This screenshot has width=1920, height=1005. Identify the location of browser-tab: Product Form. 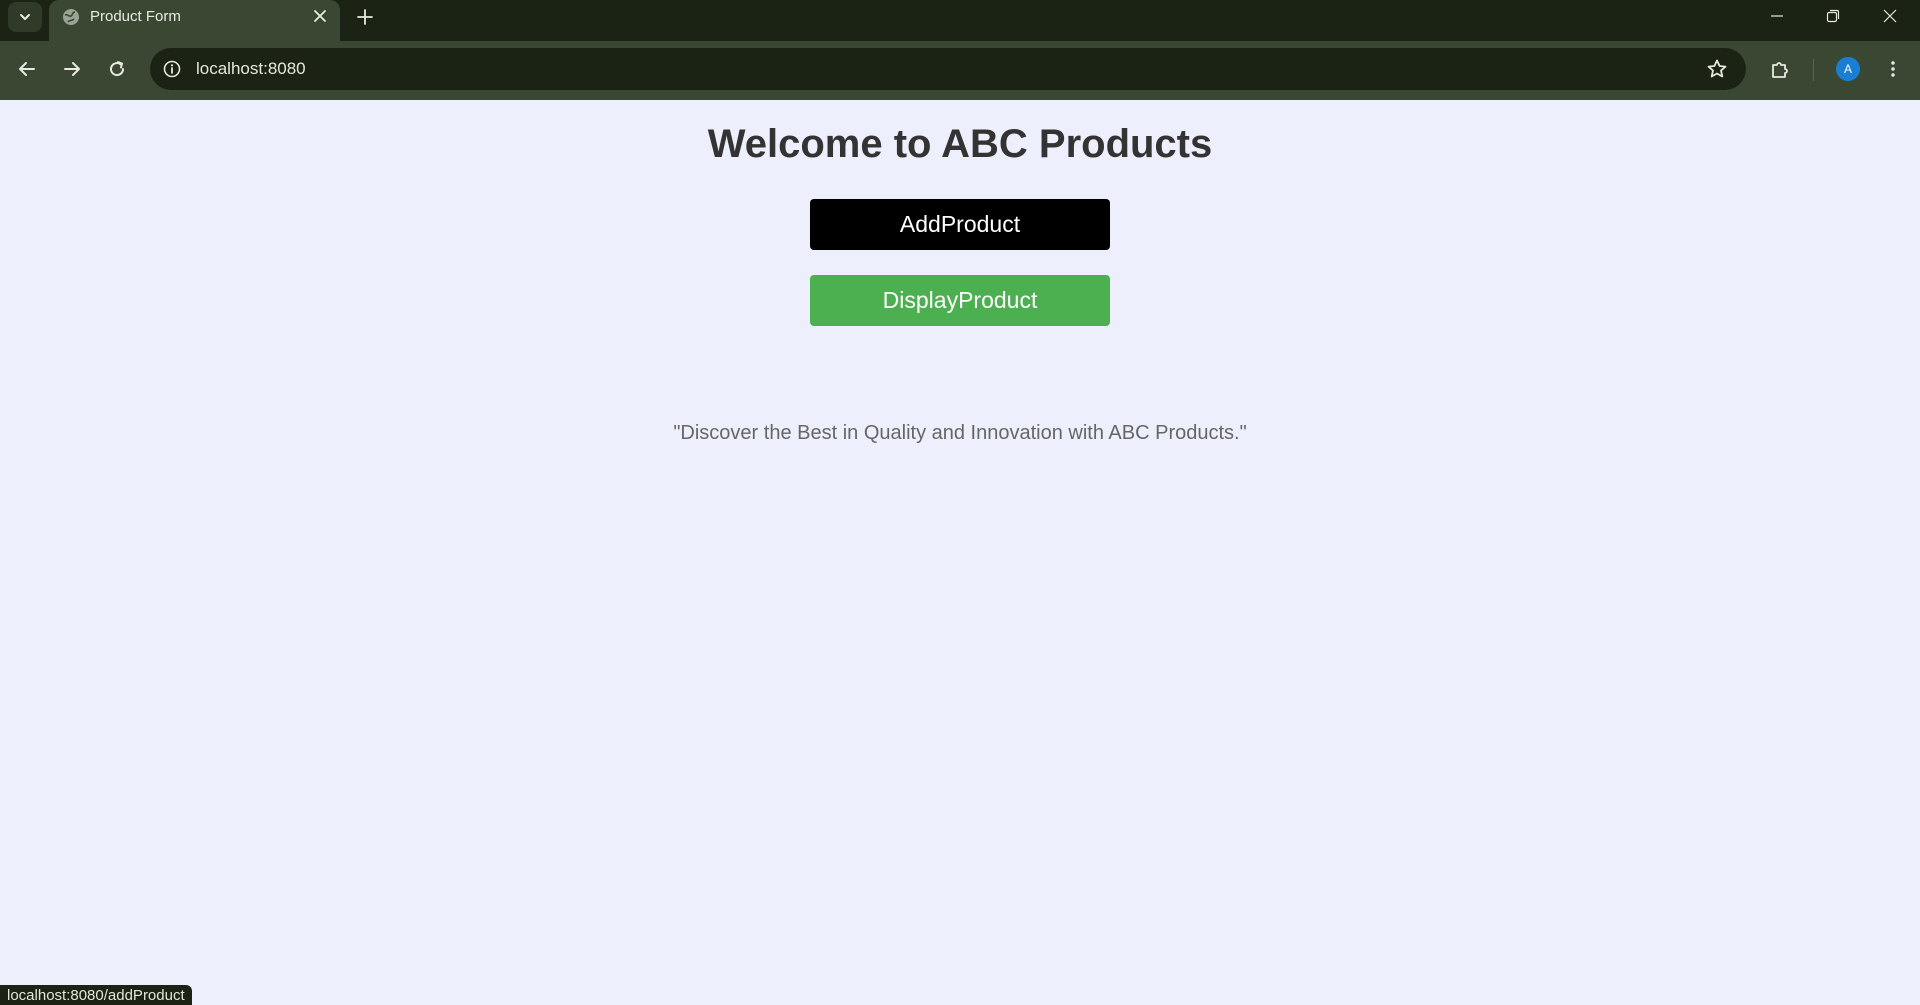
(194, 20).